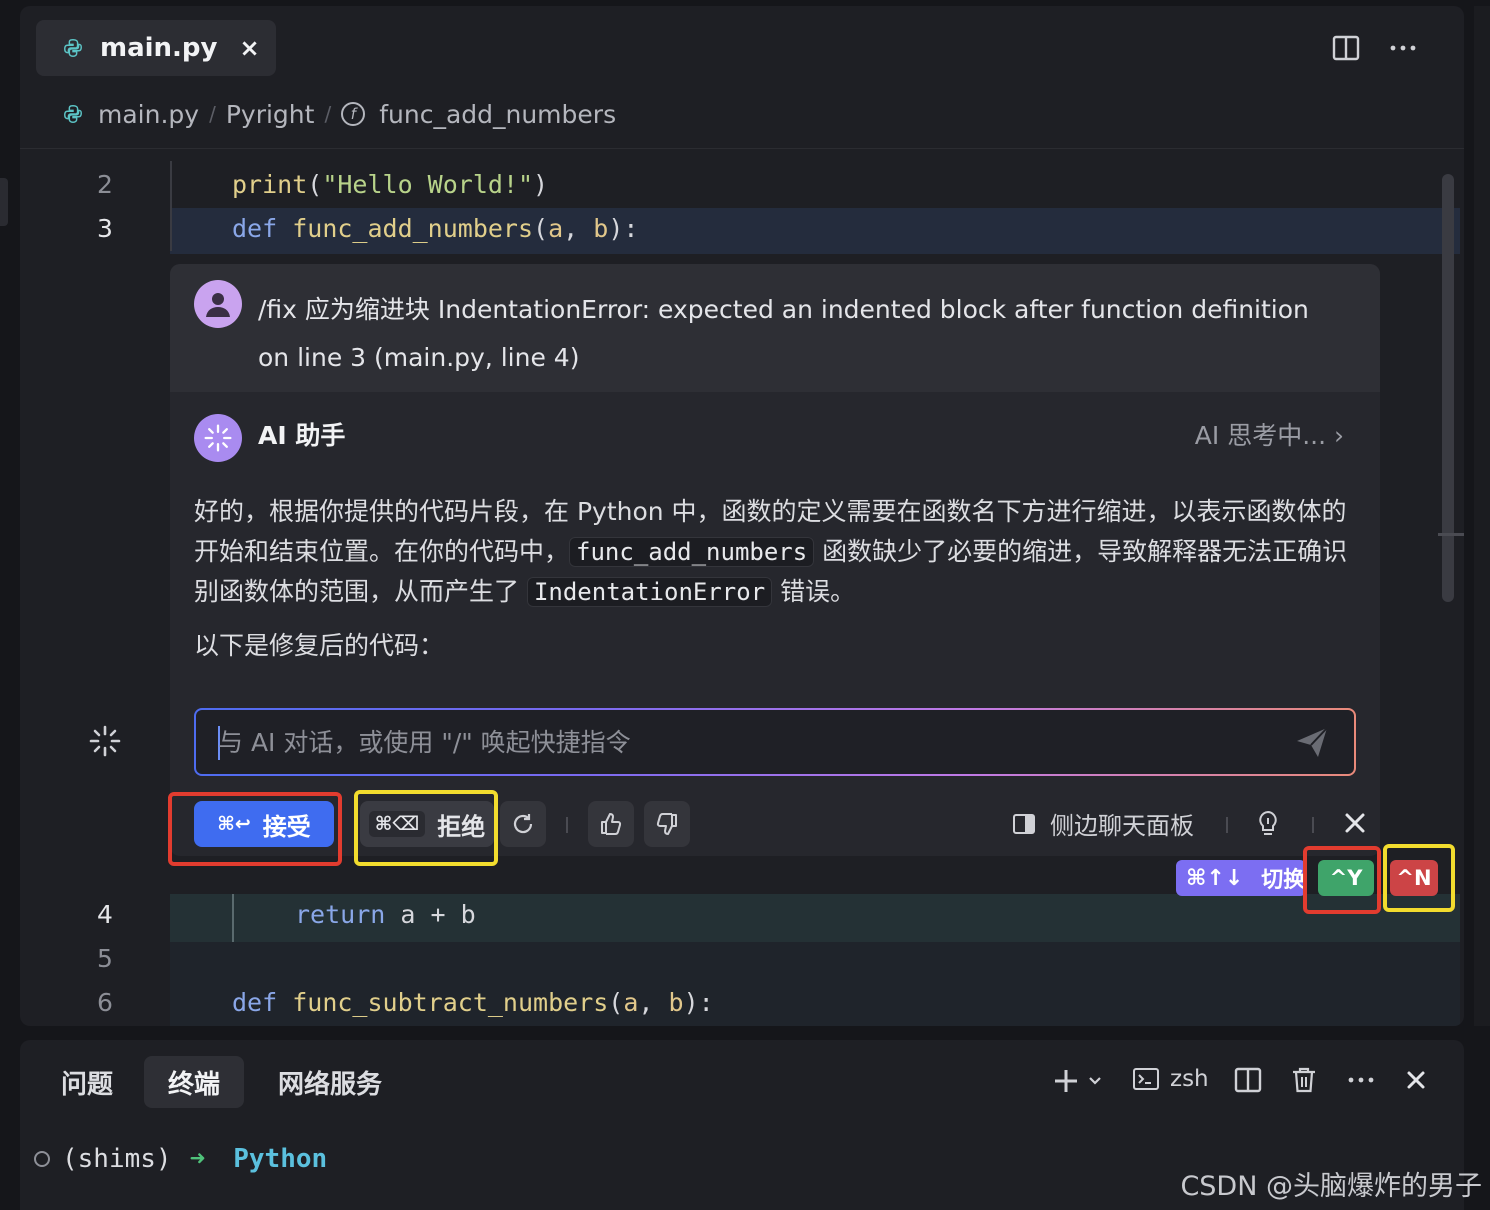 The height and width of the screenshot is (1210, 1490). Describe the element at coordinates (1215, 878) in the screenshot. I see `switch-shortcut: ⌘↑↓` at that location.